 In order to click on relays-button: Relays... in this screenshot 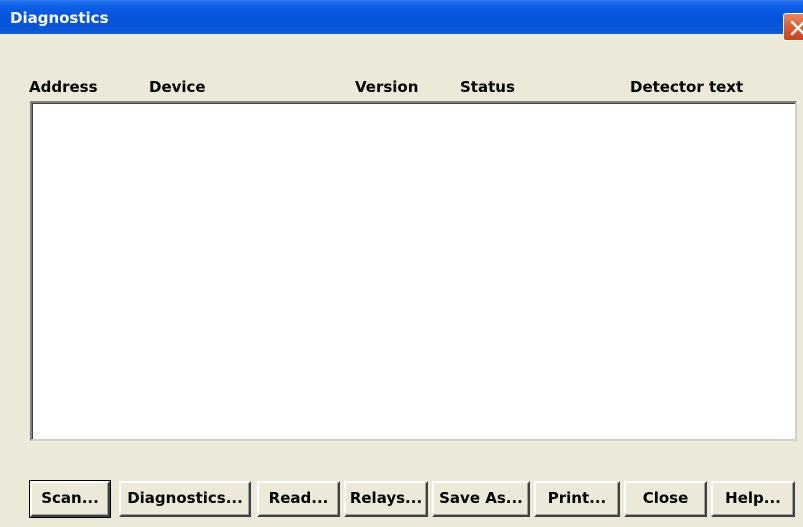, I will do `click(386, 499)`.